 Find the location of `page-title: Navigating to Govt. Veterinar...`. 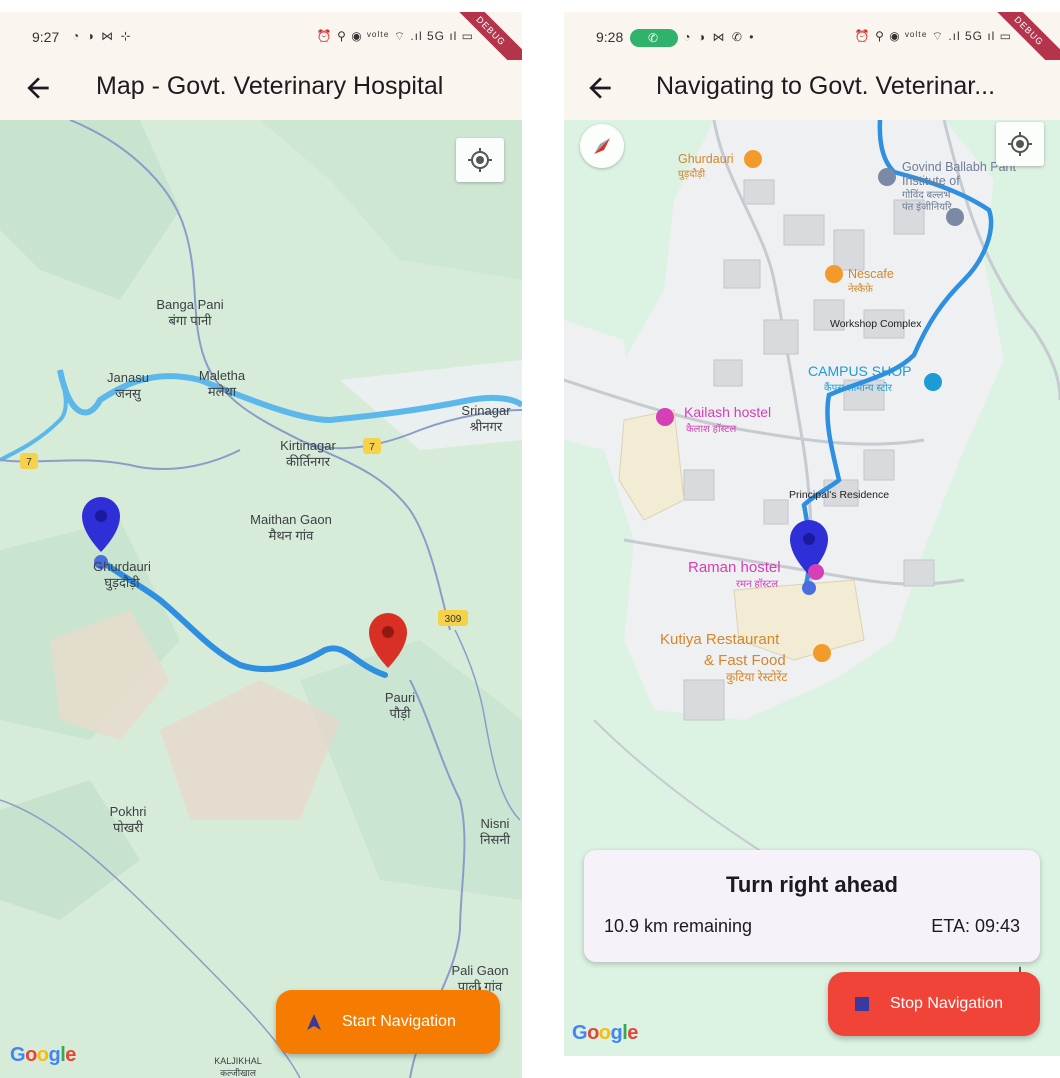

page-title: Navigating to Govt. Veterinar... is located at coordinates (826, 86).